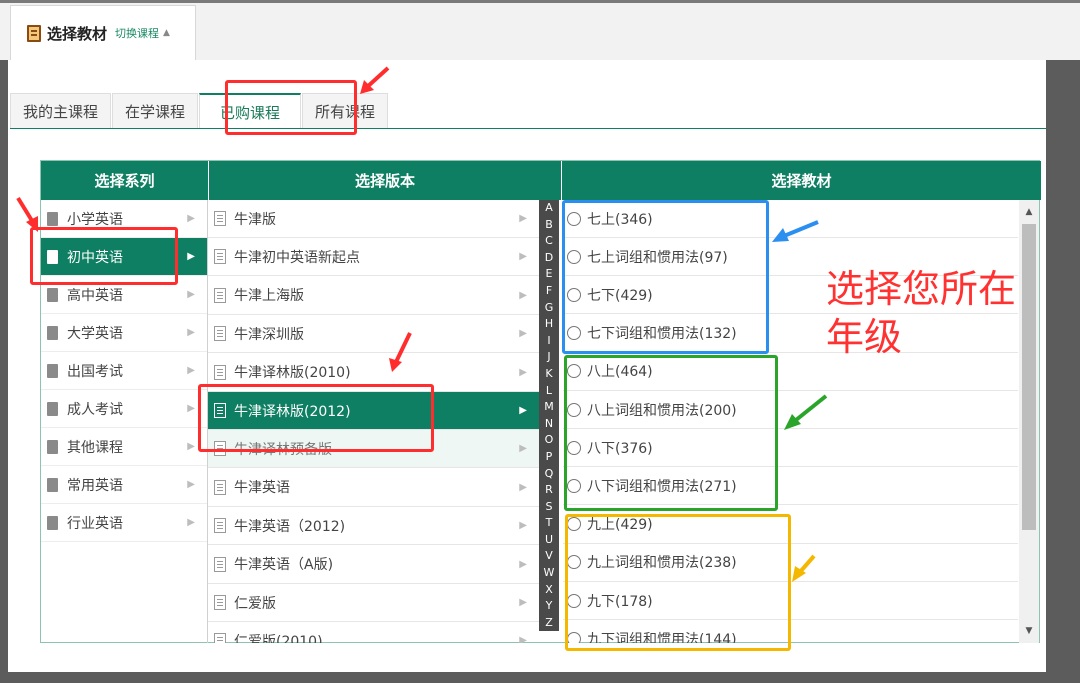 Image resolution: width=1080 pixels, height=683 pixels. I want to click on alphabet-letter: I, so click(549, 341).